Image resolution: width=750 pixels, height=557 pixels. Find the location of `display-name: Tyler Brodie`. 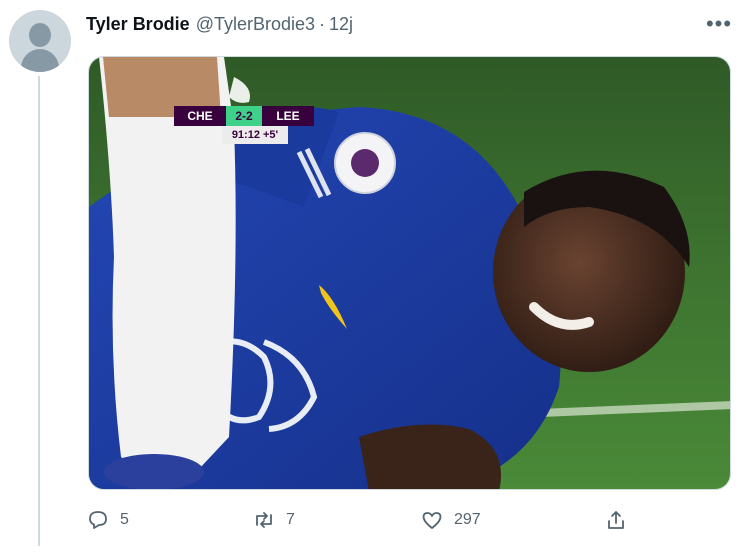

display-name: Tyler Brodie is located at coordinates (138, 24).